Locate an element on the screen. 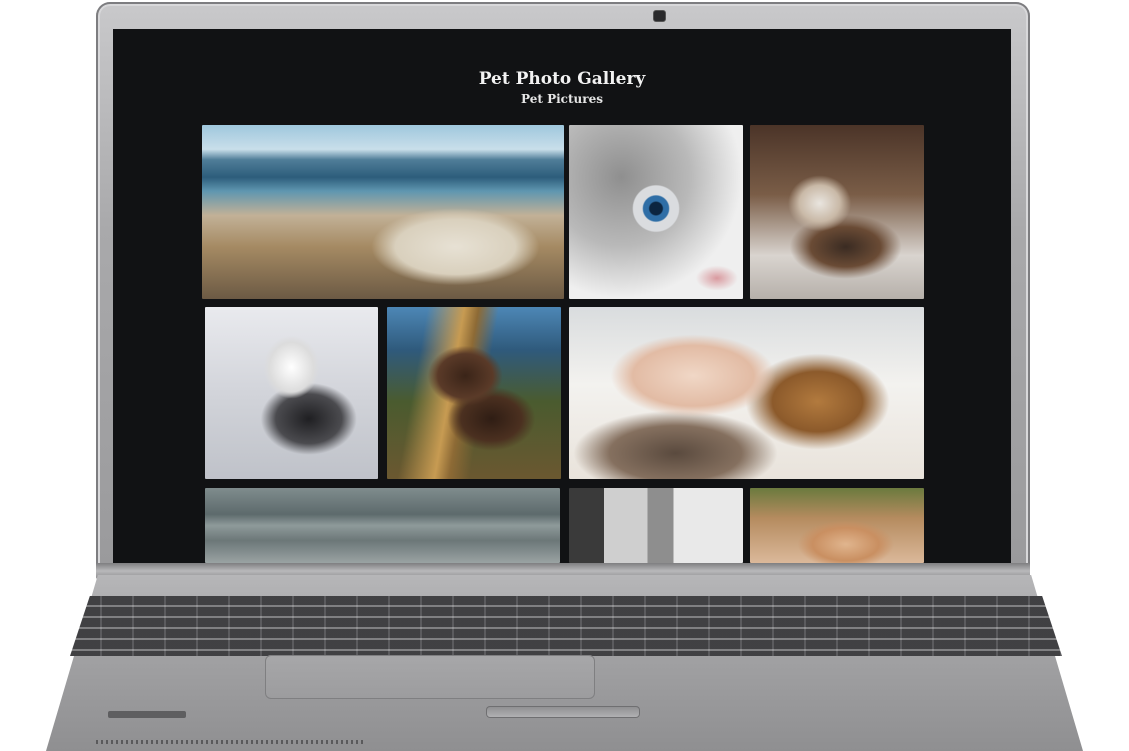 The width and height of the screenshot is (1129, 751). photo-cat-sleeping is located at coordinates (837, 525).